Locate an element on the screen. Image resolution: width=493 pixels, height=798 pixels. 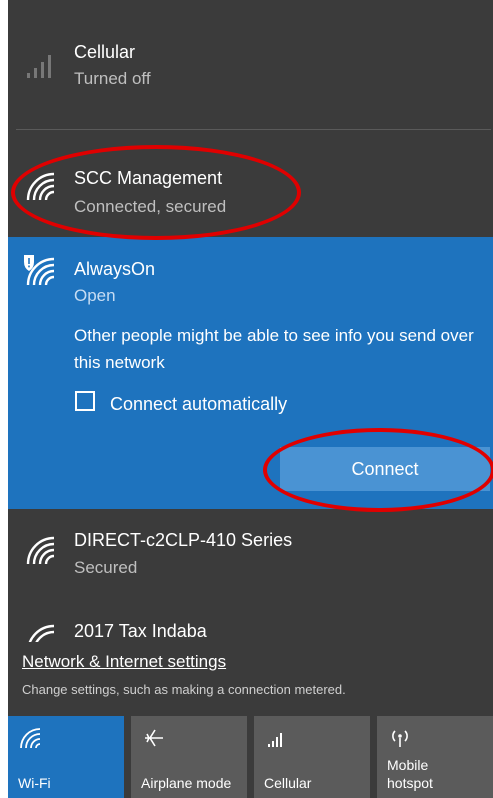
quick-action-label: Airplane mode is located at coordinates (186, 783).